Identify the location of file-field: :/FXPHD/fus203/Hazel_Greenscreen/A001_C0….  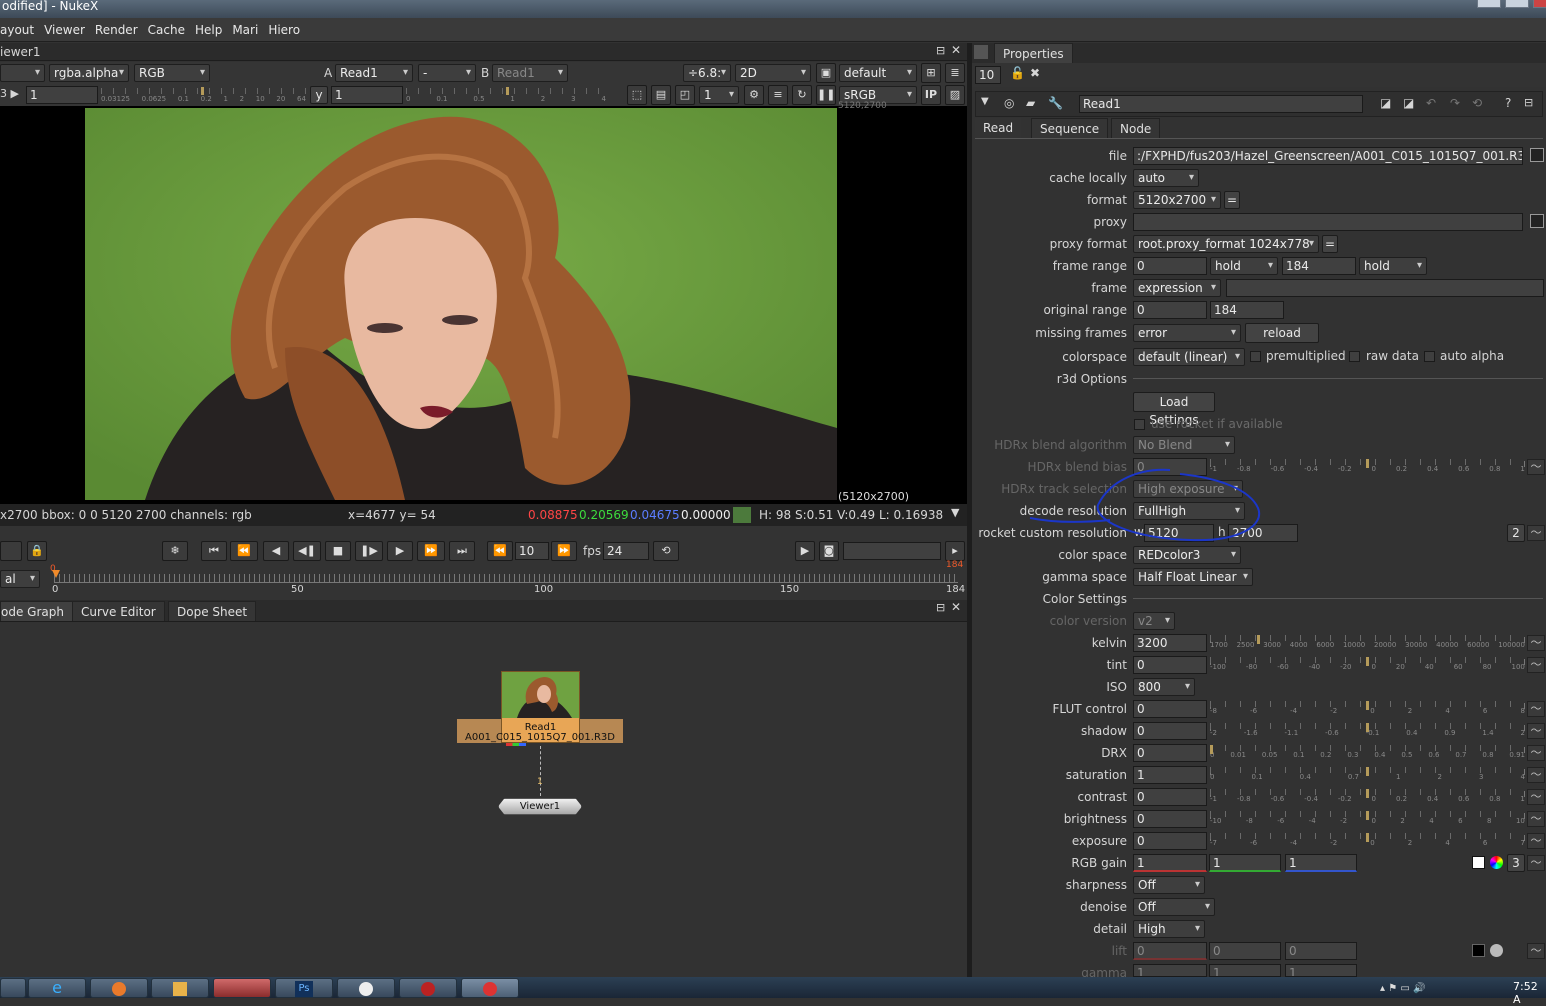
(1328, 156).